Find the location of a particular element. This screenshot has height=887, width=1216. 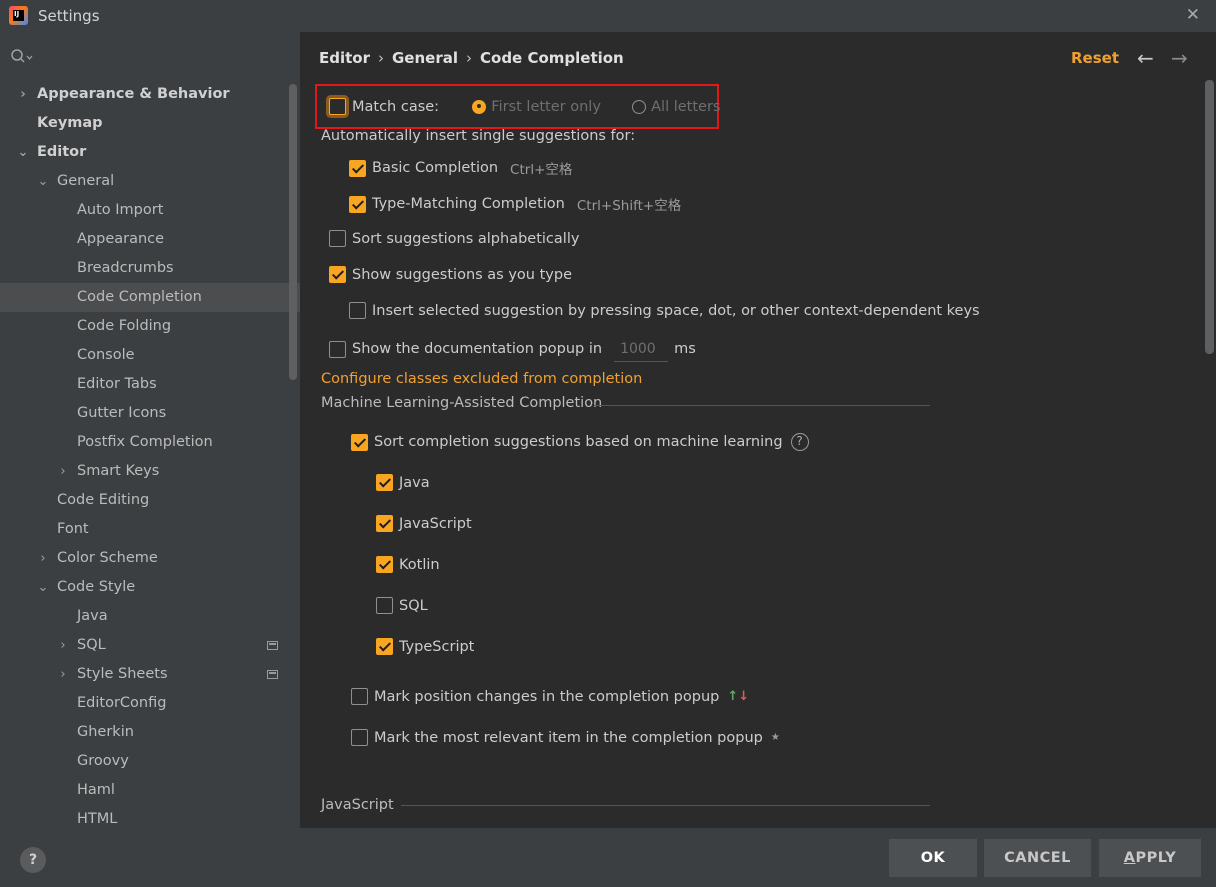

ml-section-title: Machine Learning-Assisted Completion is located at coordinates (462, 403).